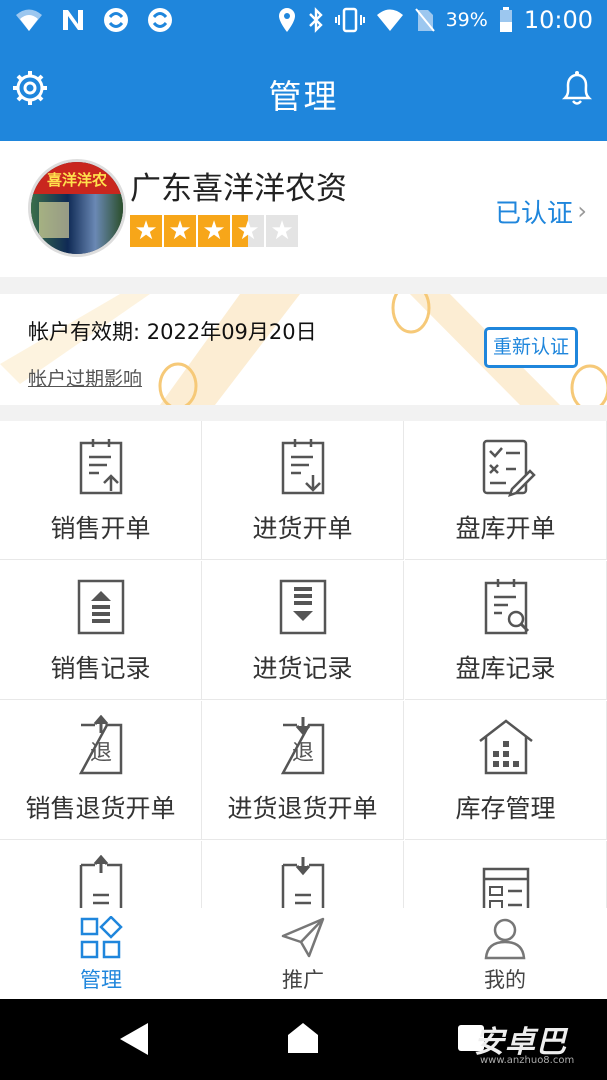 This screenshot has width=607, height=1080. I want to click on grid-item-label: 盘库记录, so click(505, 668).